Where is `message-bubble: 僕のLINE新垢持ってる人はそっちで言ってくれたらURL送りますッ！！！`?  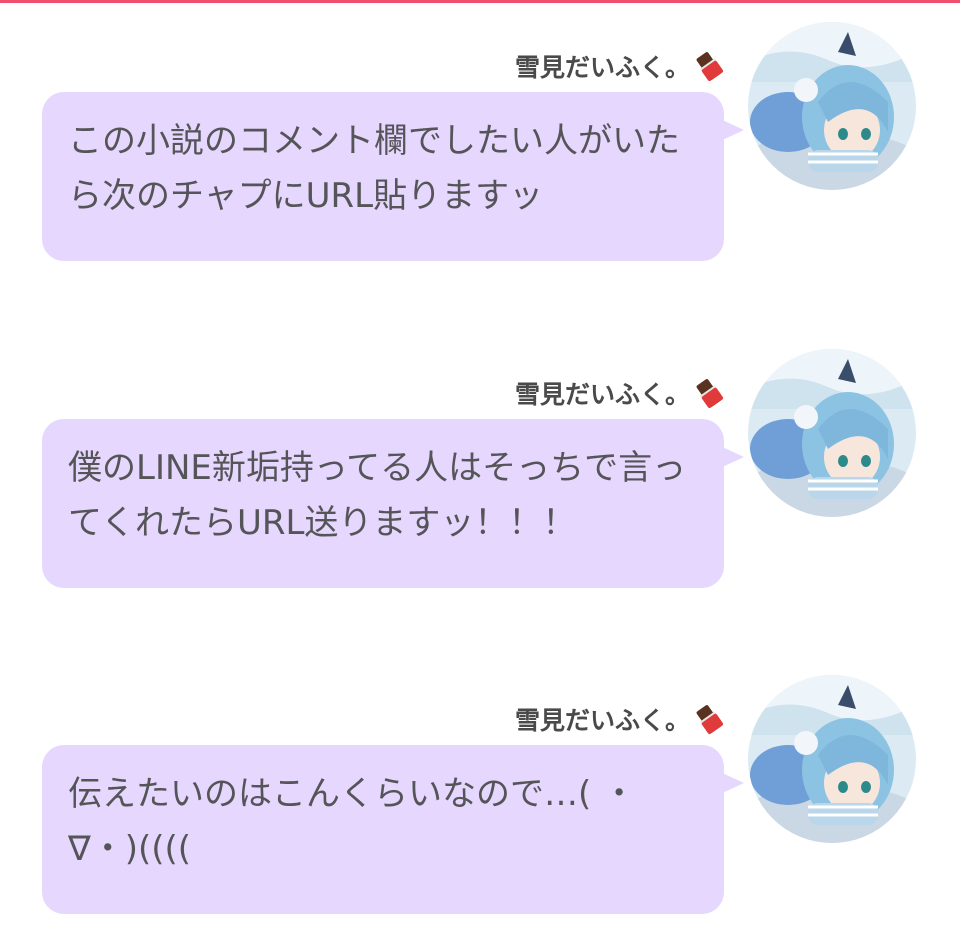
message-bubble: 僕のLINE新垢持ってる人はそっちで言ってくれたらURL送りますッ！！！ is located at coordinates (383, 503).